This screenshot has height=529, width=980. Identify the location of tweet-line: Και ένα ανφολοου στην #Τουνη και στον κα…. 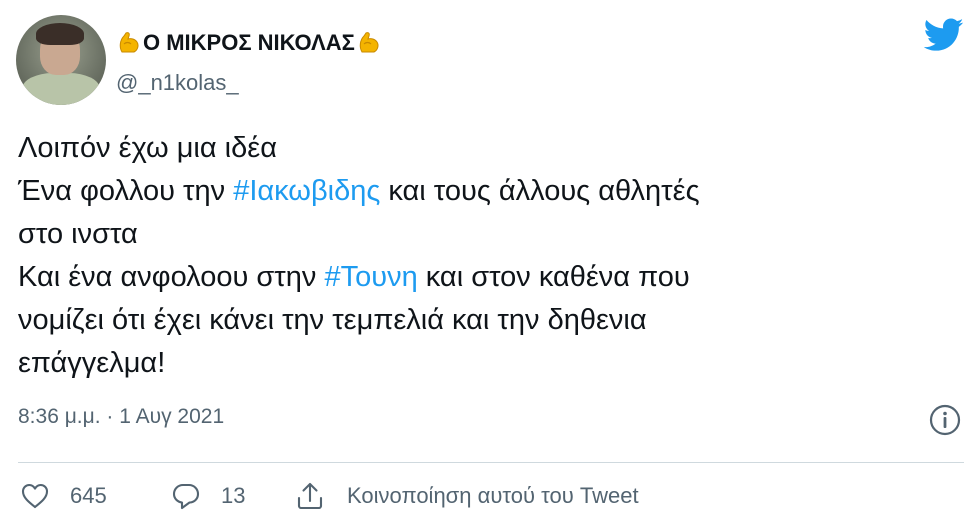
(493, 277).